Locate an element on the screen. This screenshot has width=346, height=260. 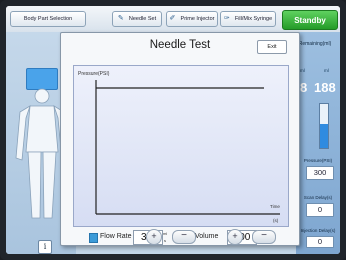
fill-mix-button: ✑ Fill/Mix Syringe is located at coordinates (248, 19).